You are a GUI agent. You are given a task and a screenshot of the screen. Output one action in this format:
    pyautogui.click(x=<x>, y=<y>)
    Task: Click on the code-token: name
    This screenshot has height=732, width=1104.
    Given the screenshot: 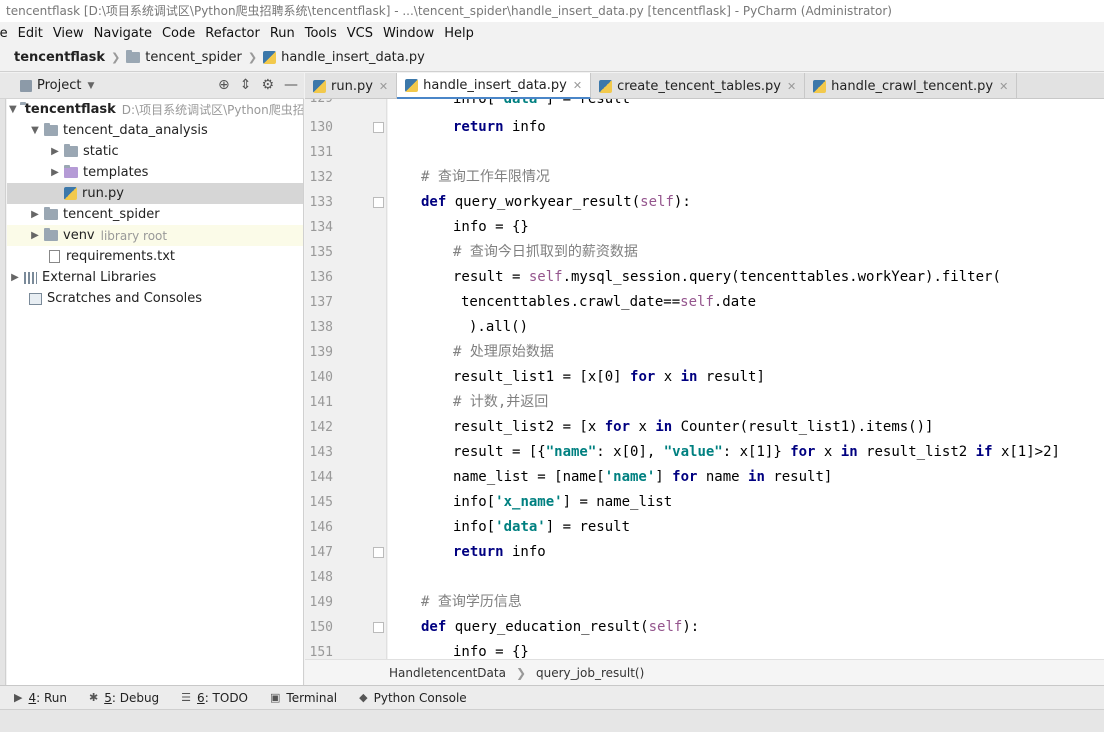 What is the action you would take?
    pyautogui.click(x=723, y=477)
    